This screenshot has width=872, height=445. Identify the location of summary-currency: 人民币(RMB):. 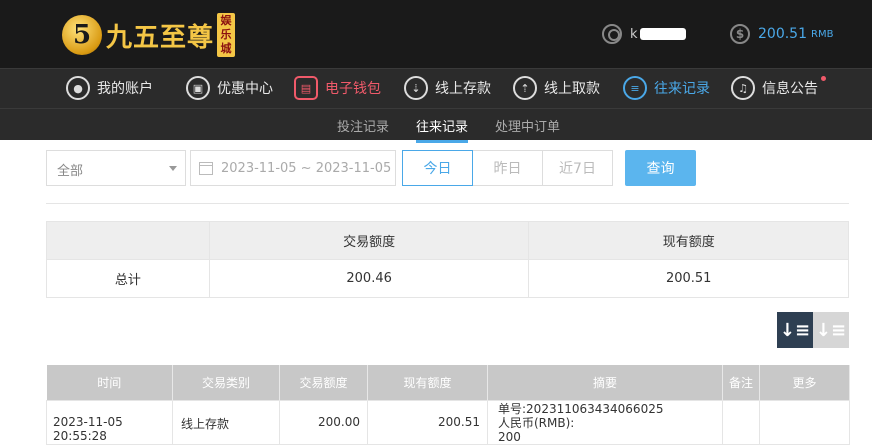
(536, 422).